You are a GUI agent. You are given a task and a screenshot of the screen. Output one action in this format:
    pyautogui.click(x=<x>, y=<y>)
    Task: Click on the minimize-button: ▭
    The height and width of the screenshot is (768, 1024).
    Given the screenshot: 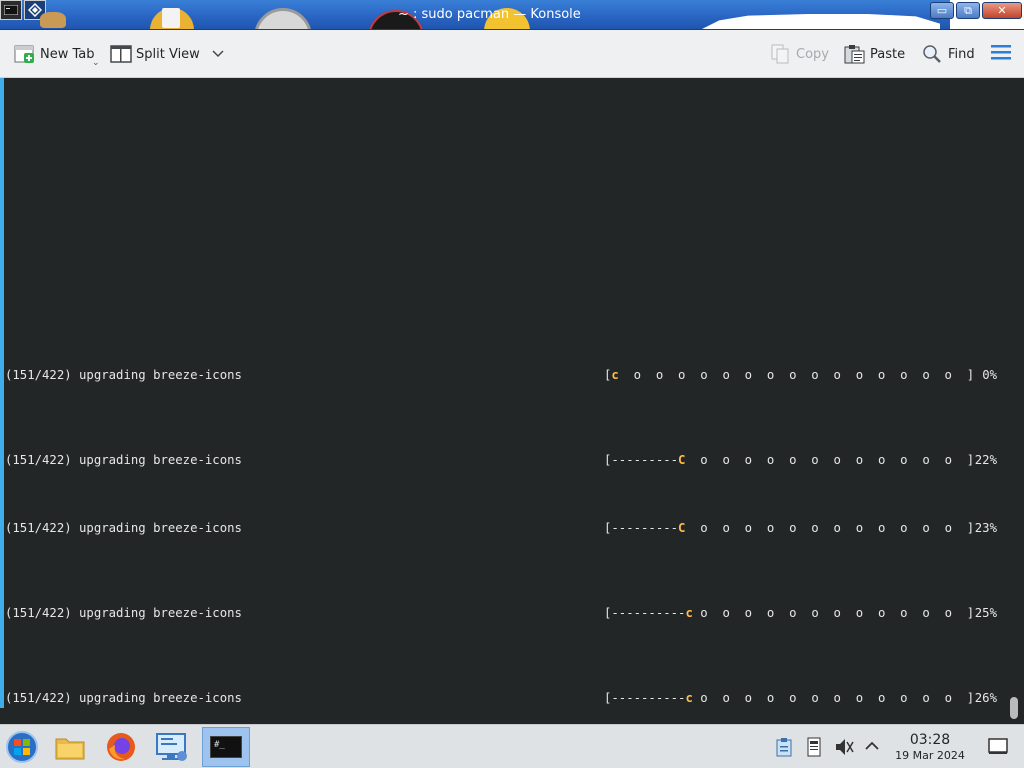 What is the action you would take?
    pyautogui.click(x=942, y=10)
    